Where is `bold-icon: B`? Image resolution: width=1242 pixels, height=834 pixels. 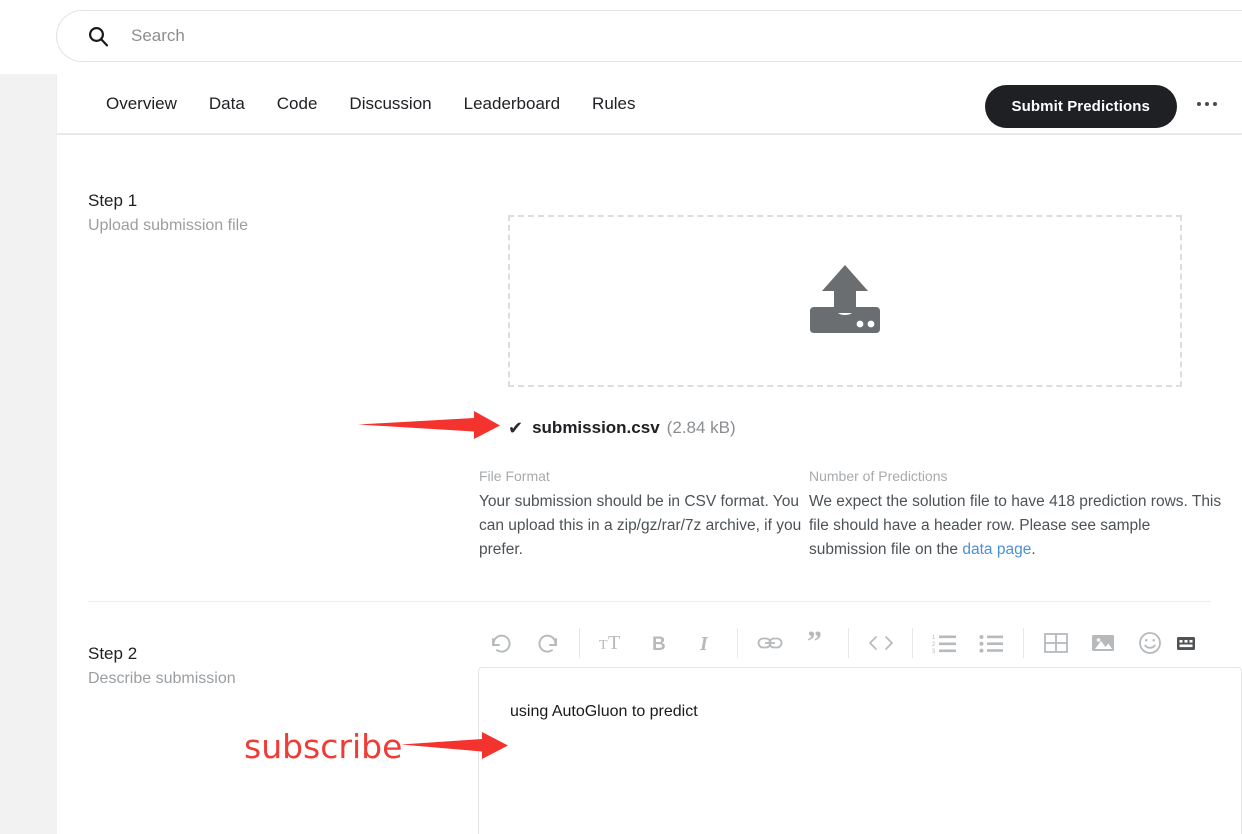 bold-icon: B is located at coordinates (658, 643).